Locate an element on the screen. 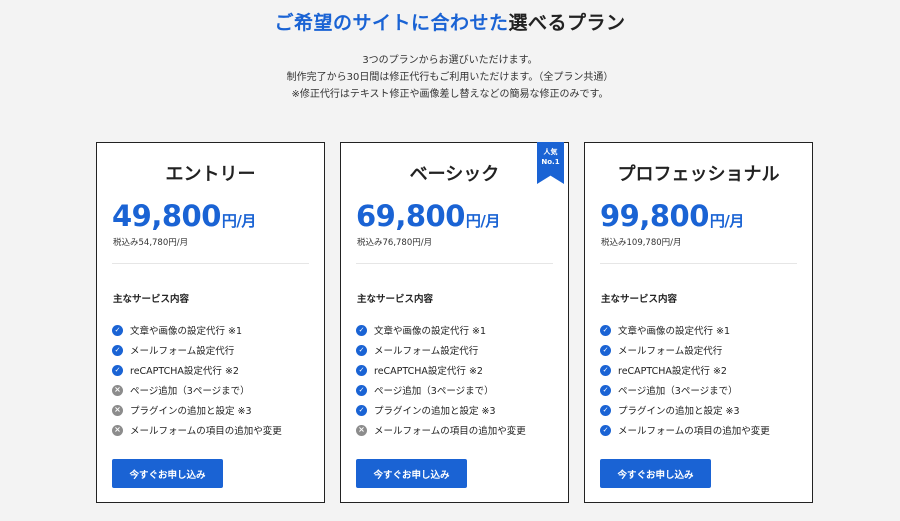 The width and height of the screenshot is (900, 521). price-tax-included: 税込み109,780円/月 is located at coordinates (641, 243).